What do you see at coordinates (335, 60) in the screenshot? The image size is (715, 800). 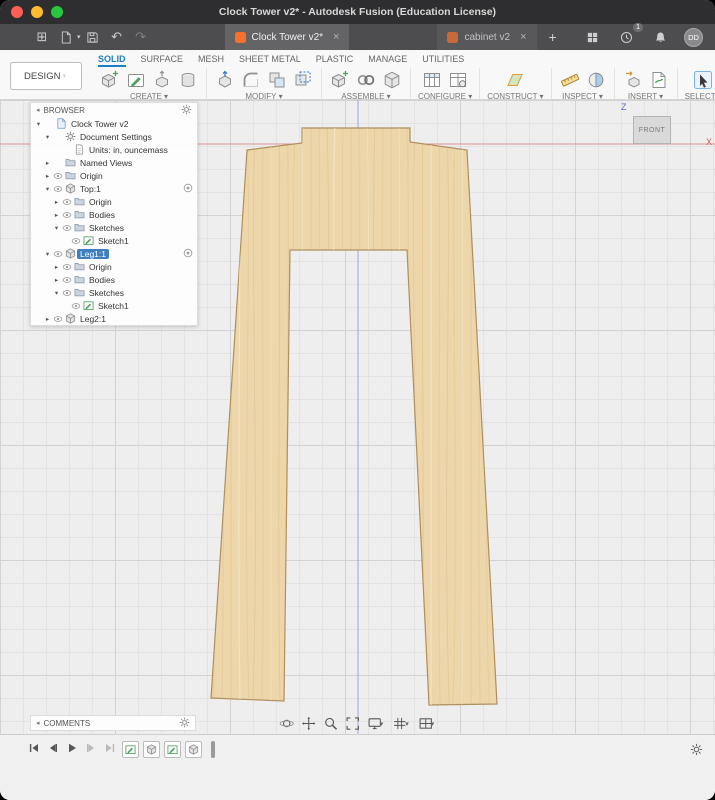 I see `ribbon-tab-plastic: PLASTIC` at bounding box center [335, 60].